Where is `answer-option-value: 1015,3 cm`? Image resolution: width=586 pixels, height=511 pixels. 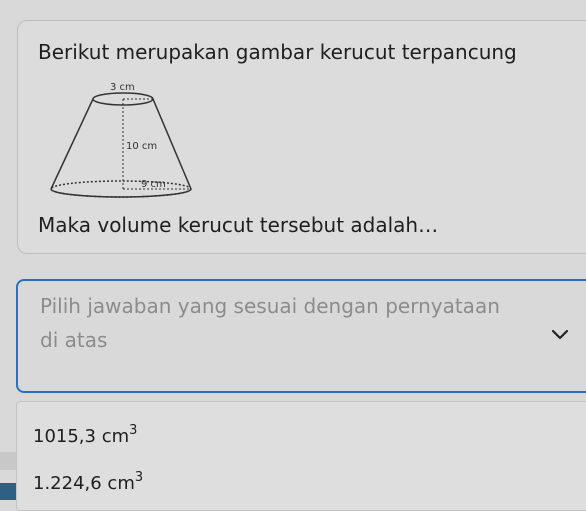
answer-option-value: 1015,3 cm is located at coordinates (81, 436).